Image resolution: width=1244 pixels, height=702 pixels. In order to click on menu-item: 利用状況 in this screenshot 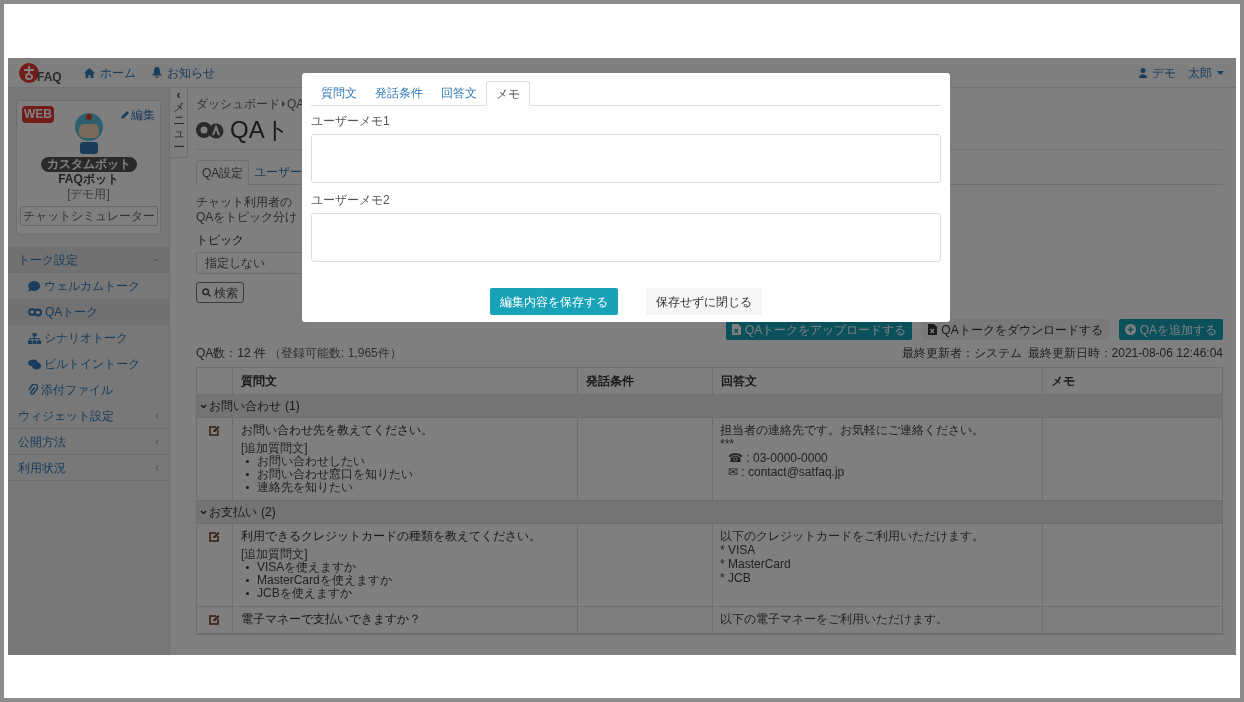, I will do `click(88, 468)`.